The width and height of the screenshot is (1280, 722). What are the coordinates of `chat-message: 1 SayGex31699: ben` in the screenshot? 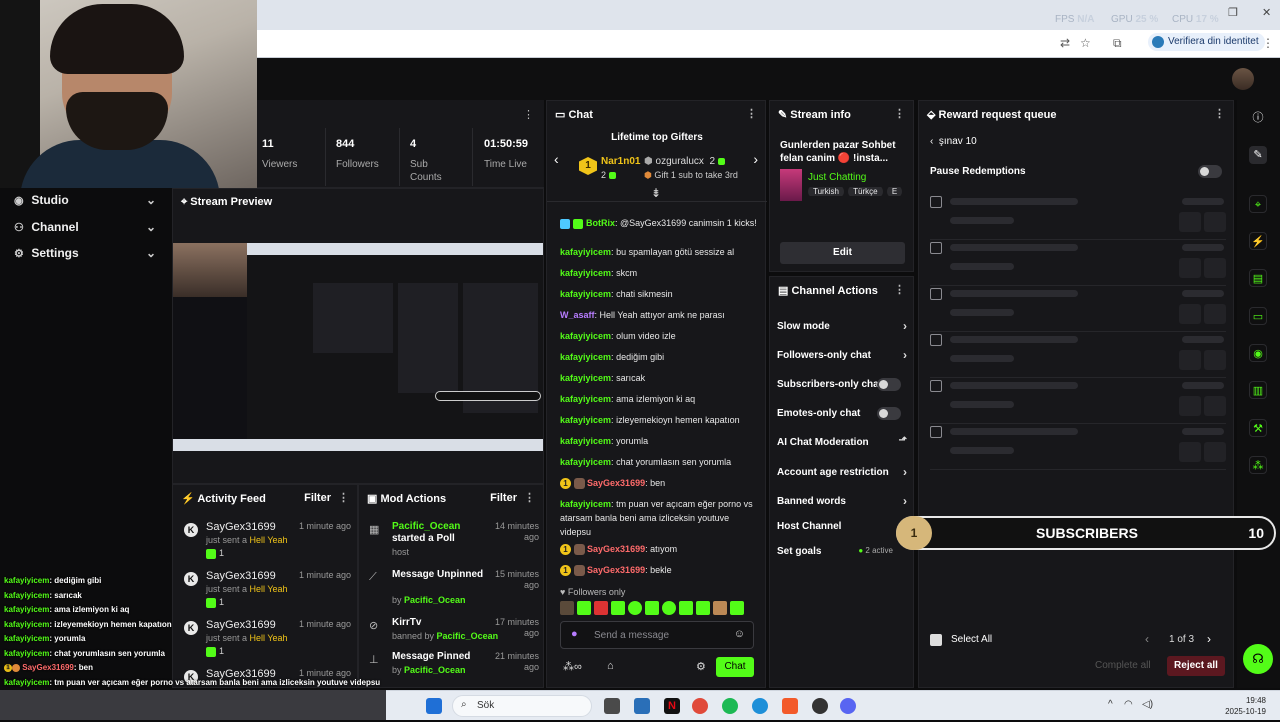 It's located at (659, 483).